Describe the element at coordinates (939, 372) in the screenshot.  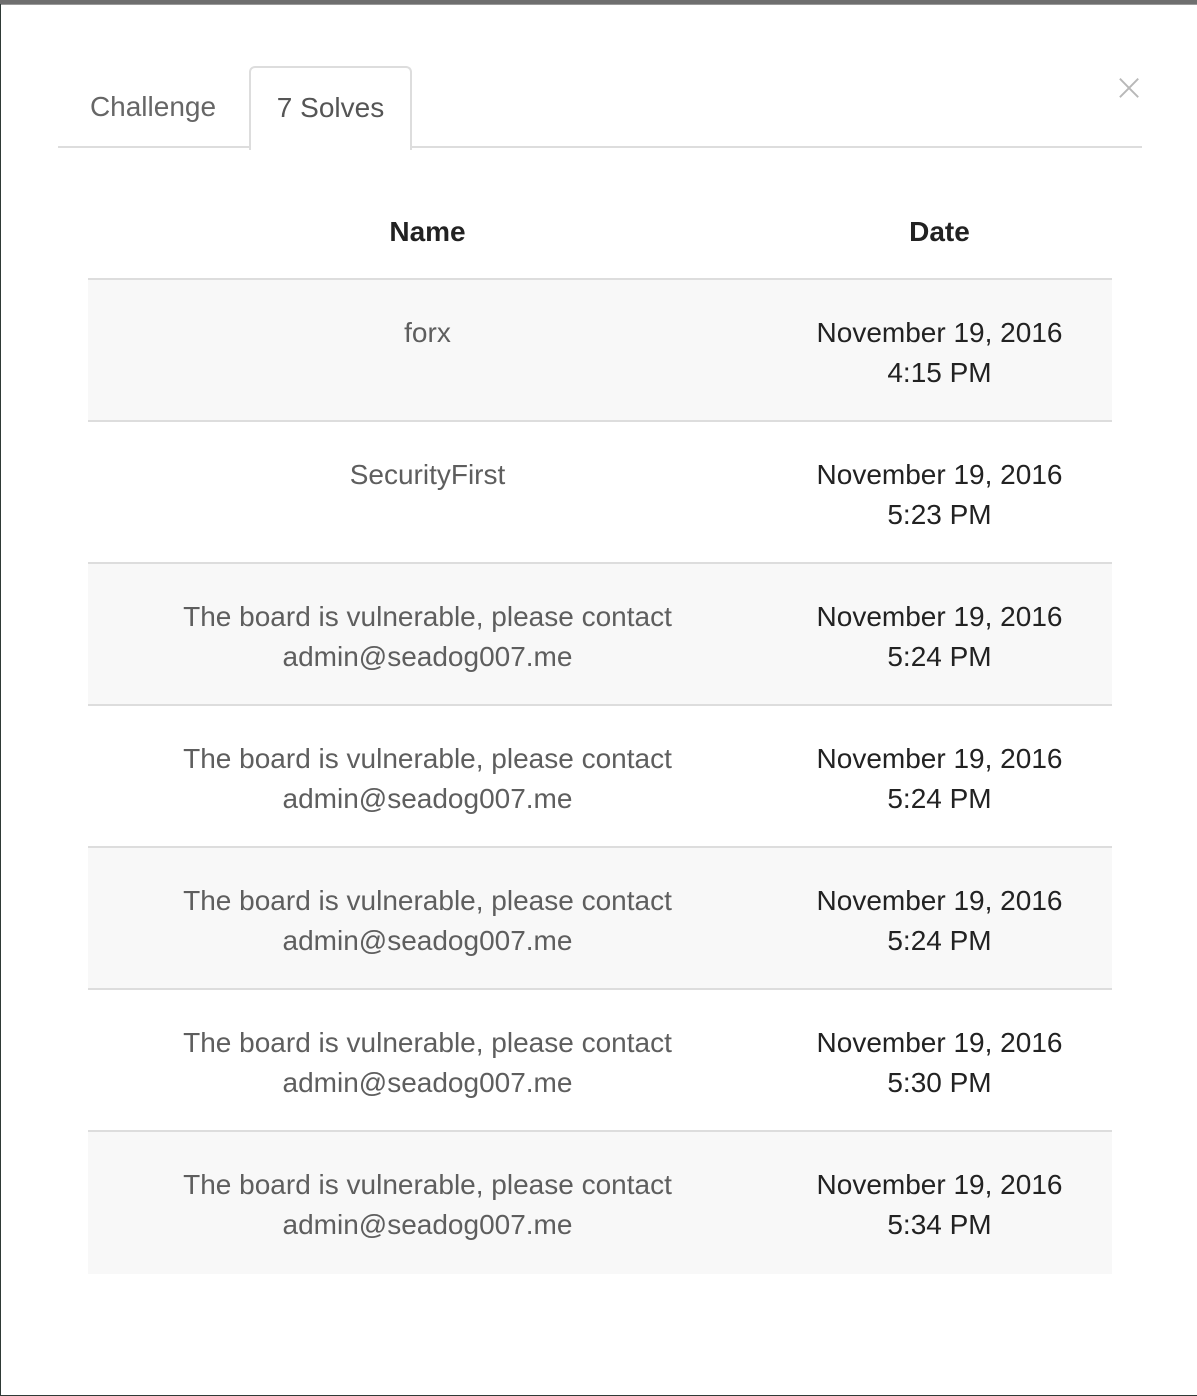
I see `solve-time: 4:15 PM` at that location.